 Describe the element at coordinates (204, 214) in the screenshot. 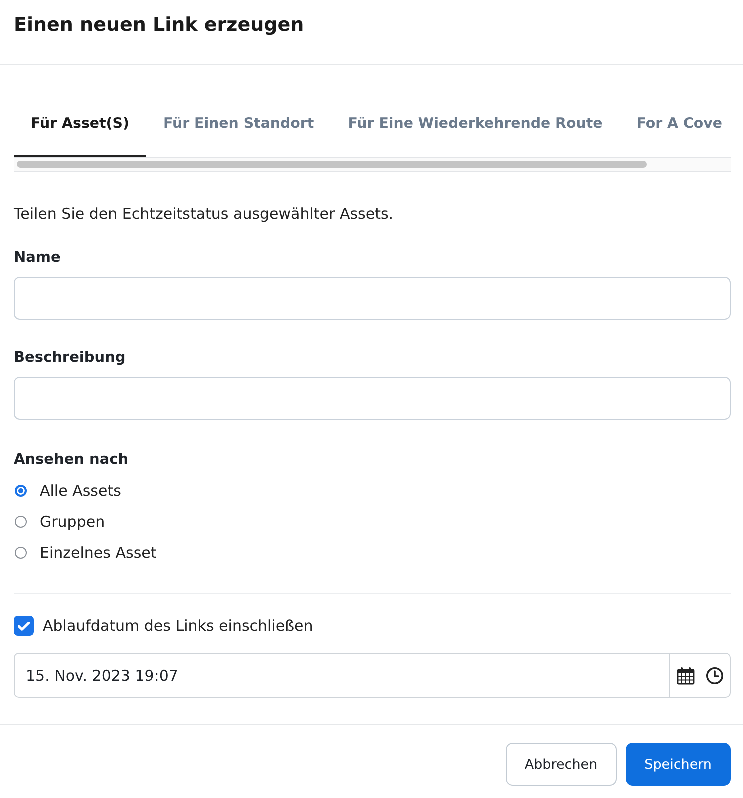

I see `description-text: Teilen Sie den Echtzeitstatus ausgewählter Assets.` at that location.